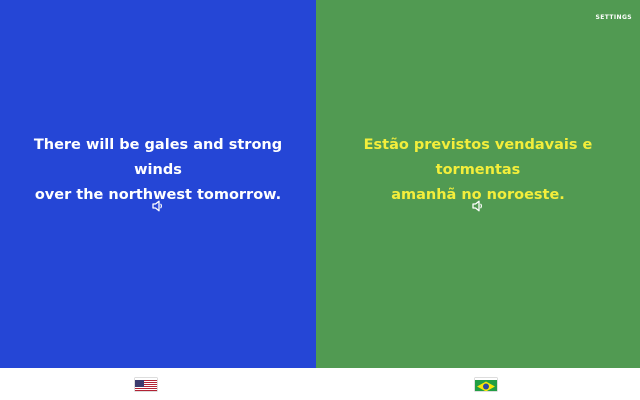 The height and width of the screenshot is (400, 640). I want to click on settings-button: SETTINGS, so click(614, 17).